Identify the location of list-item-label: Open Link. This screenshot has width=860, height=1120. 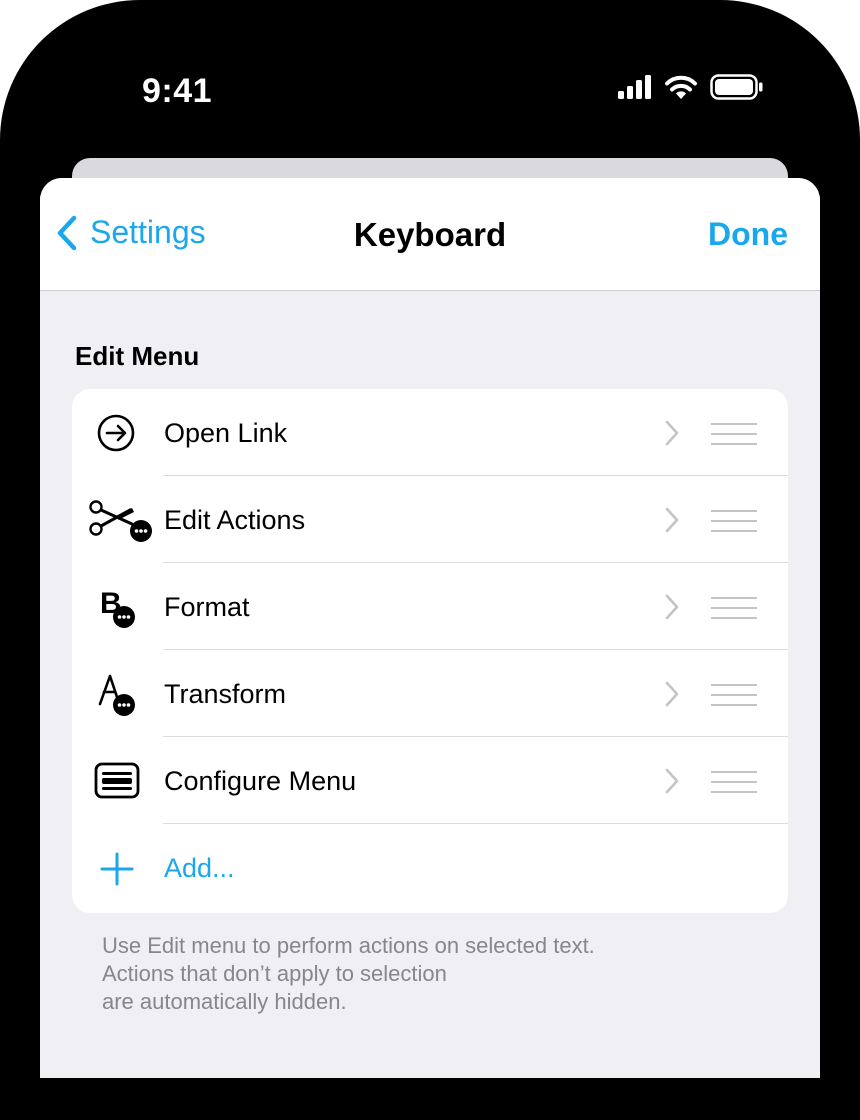
(226, 433).